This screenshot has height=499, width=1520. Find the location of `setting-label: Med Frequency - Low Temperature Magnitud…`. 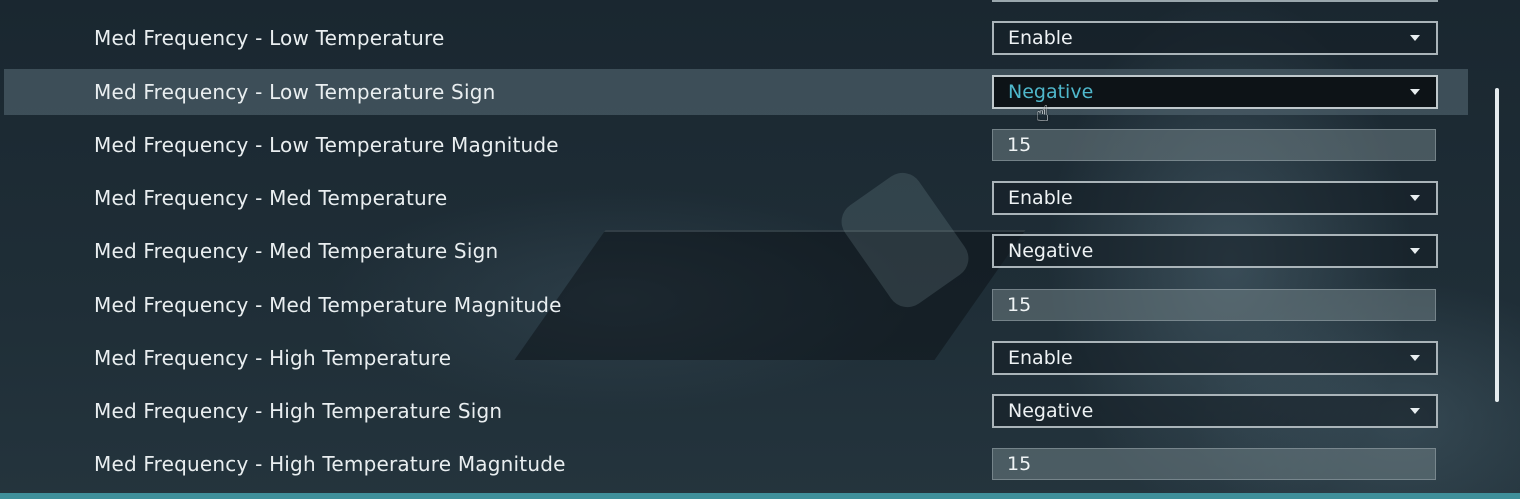

setting-label: Med Frequency - Low Temperature Magnitud… is located at coordinates (326, 145).